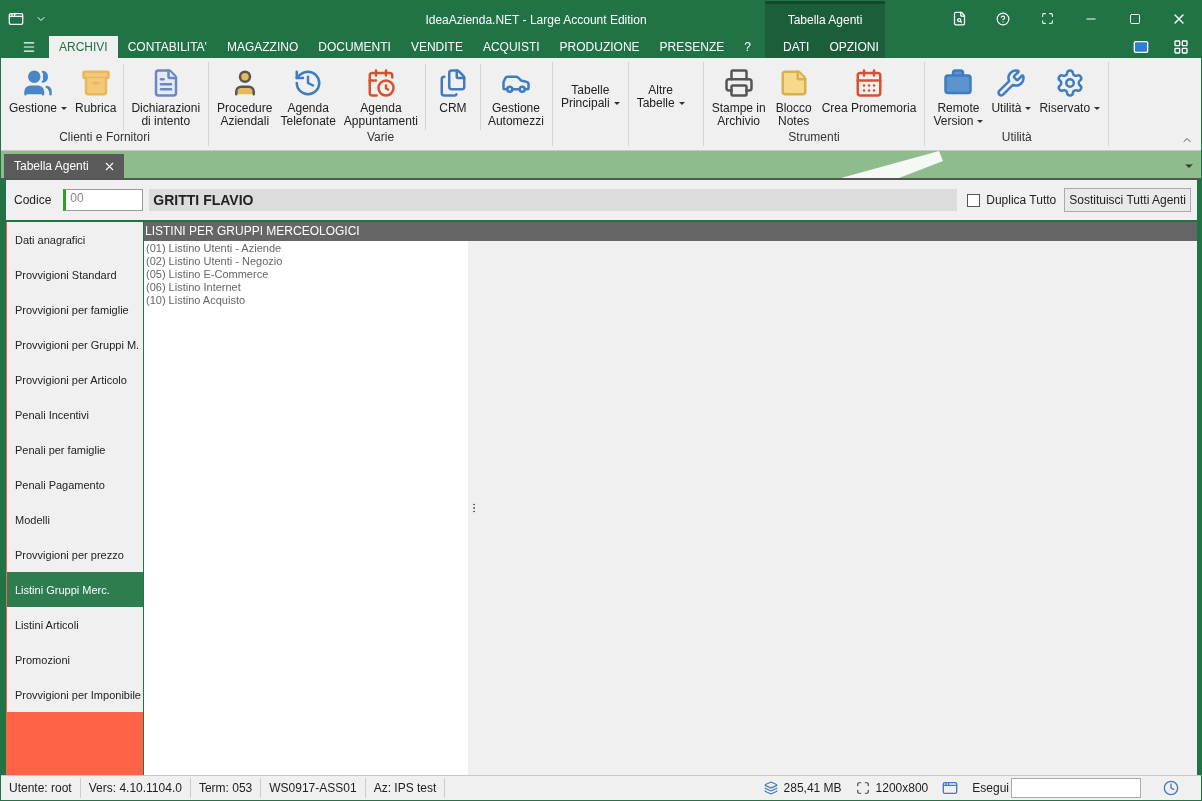 The image size is (1202, 801). I want to click on run-field, so click(1076, 788).